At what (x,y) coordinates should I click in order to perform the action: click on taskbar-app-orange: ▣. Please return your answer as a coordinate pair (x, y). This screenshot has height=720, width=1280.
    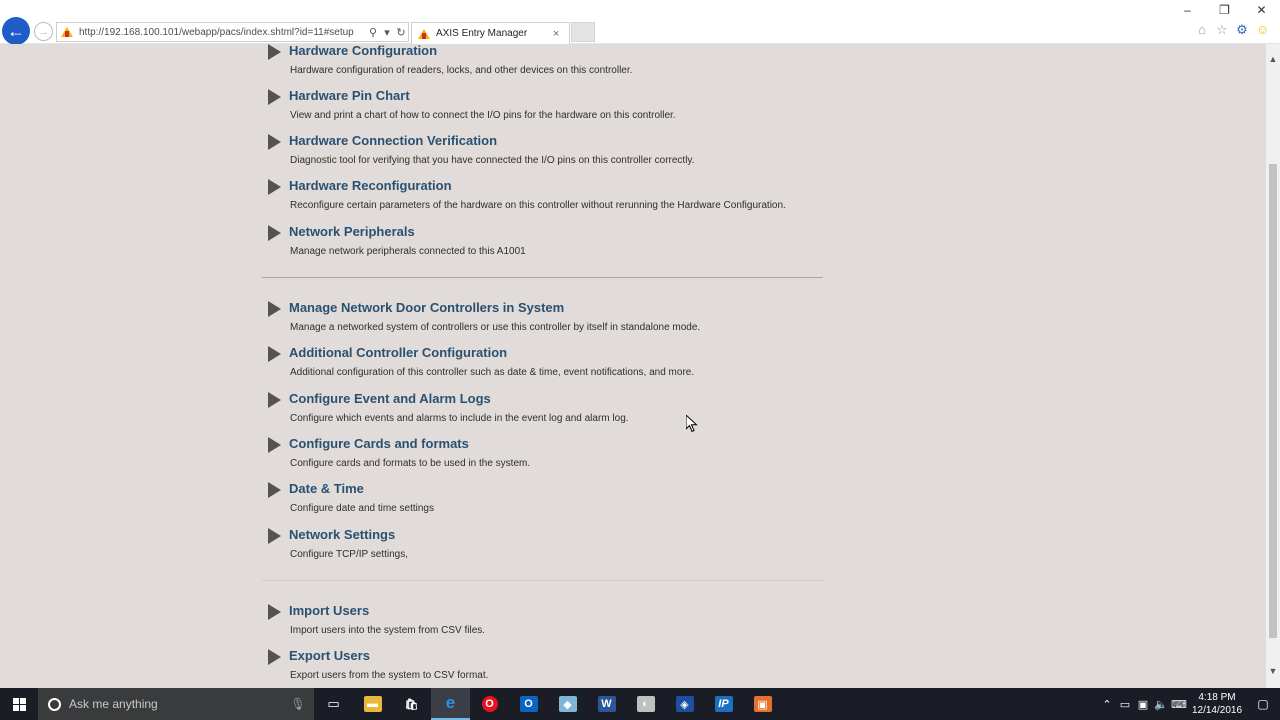
    Looking at the image, I should click on (762, 704).